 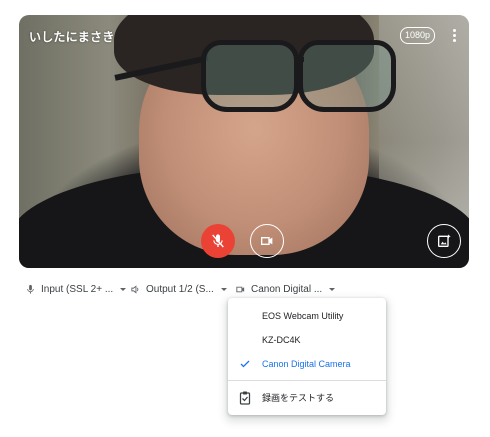 I want to click on more-vert-icon, so click(x=454, y=35).